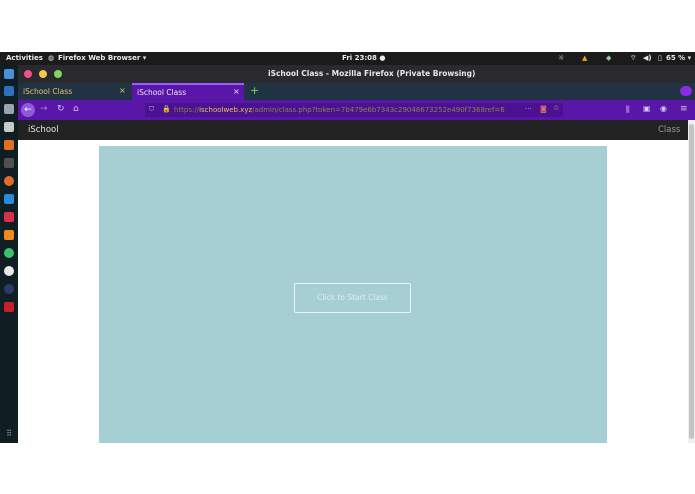 The image size is (695, 494). I want to click on scrollbar-thumb, so click(691, 281).